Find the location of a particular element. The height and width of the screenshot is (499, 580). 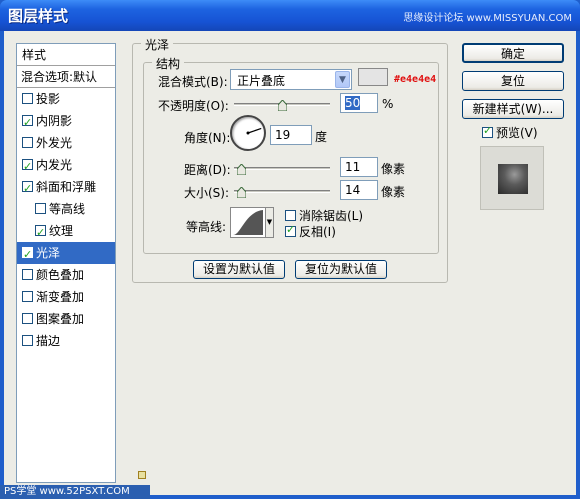

size-label: 大小(S): is located at coordinates (207, 193).